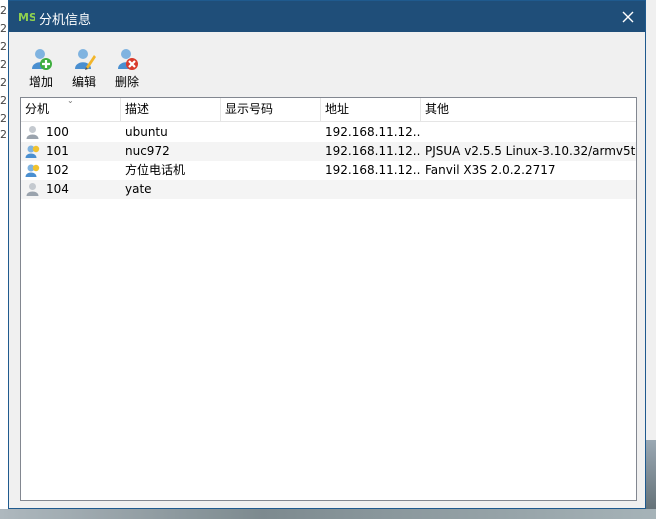 The image size is (656, 519). Describe the element at coordinates (371, 109) in the screenshot. I see `column-header-address: 地址` at that location.